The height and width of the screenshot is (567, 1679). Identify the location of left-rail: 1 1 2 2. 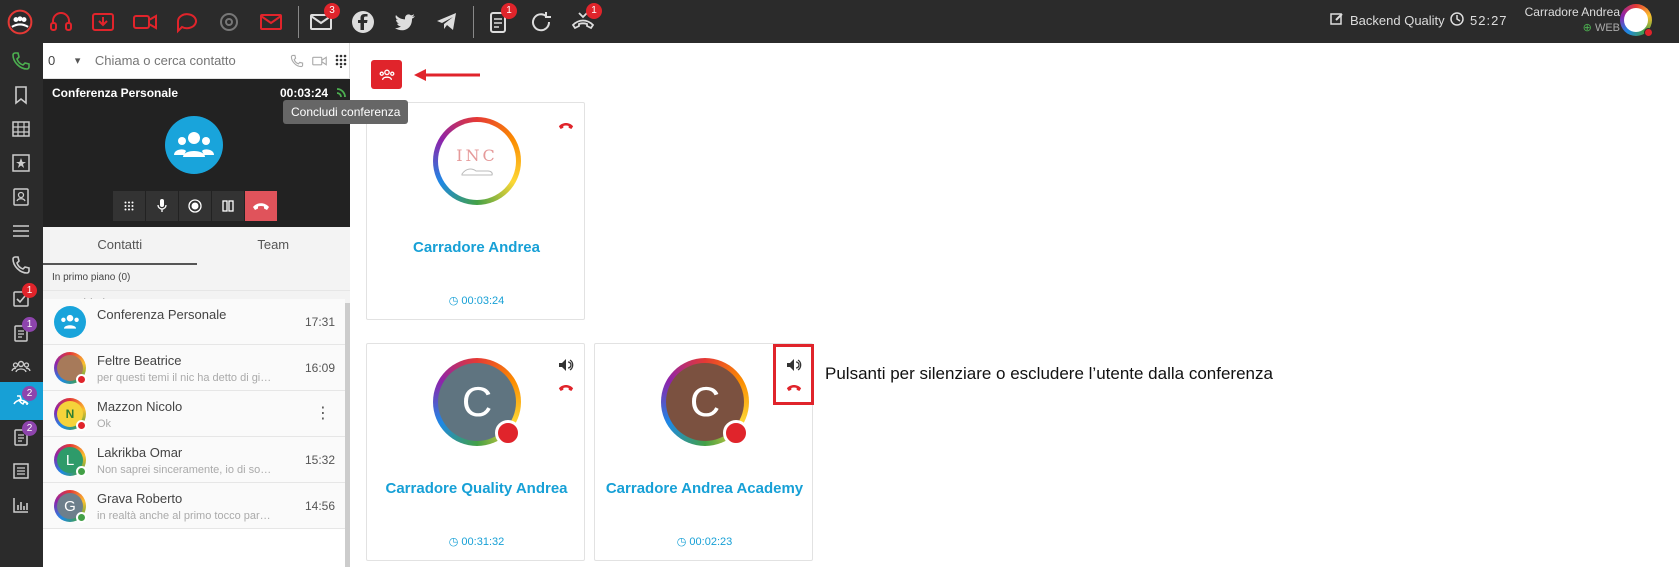
(21, 305).